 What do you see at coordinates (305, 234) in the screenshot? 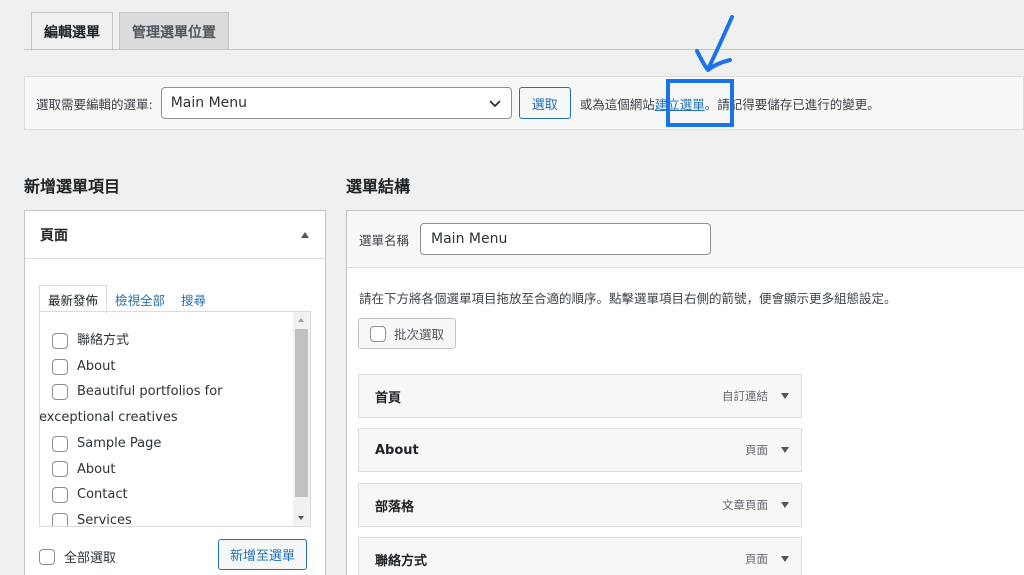
I see `caret-up-icon` at bounding box center [305, 234].